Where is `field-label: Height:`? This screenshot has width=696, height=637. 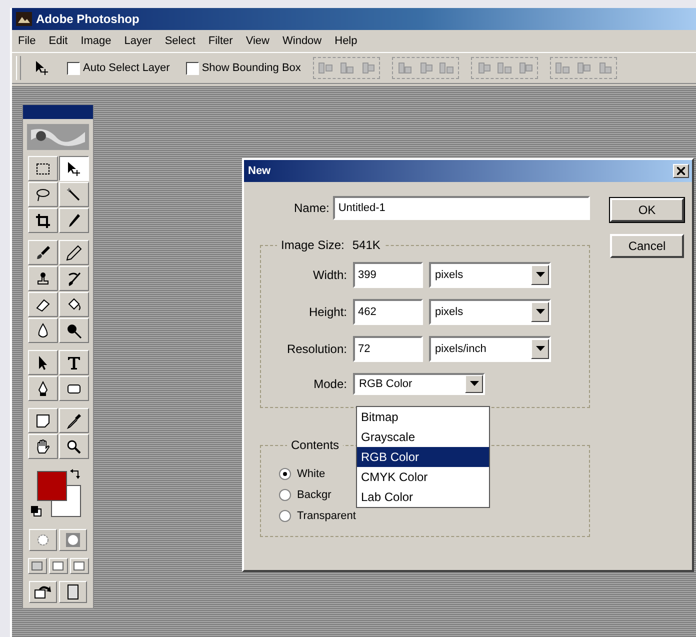 field-label: Height: is located at coordinates (327, 312).